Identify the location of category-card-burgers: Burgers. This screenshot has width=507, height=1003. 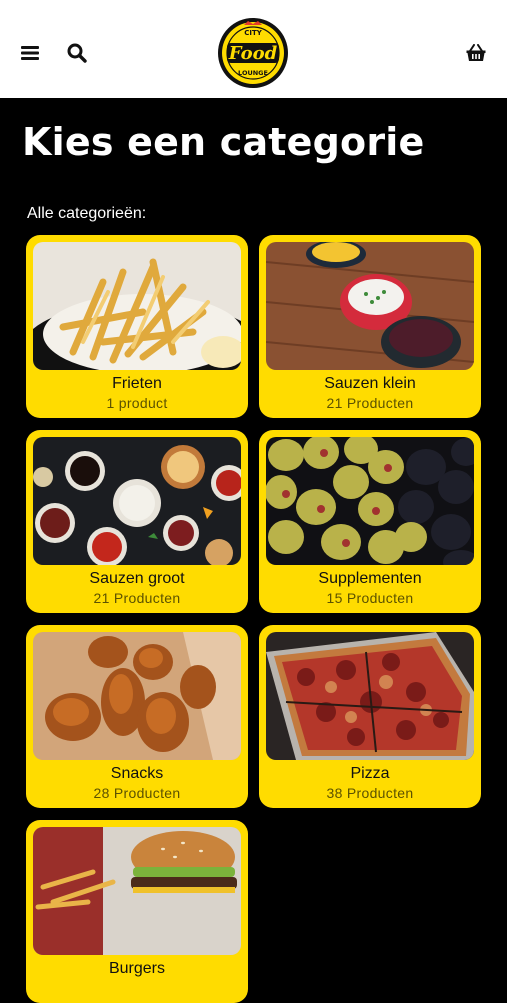
(137, 911).